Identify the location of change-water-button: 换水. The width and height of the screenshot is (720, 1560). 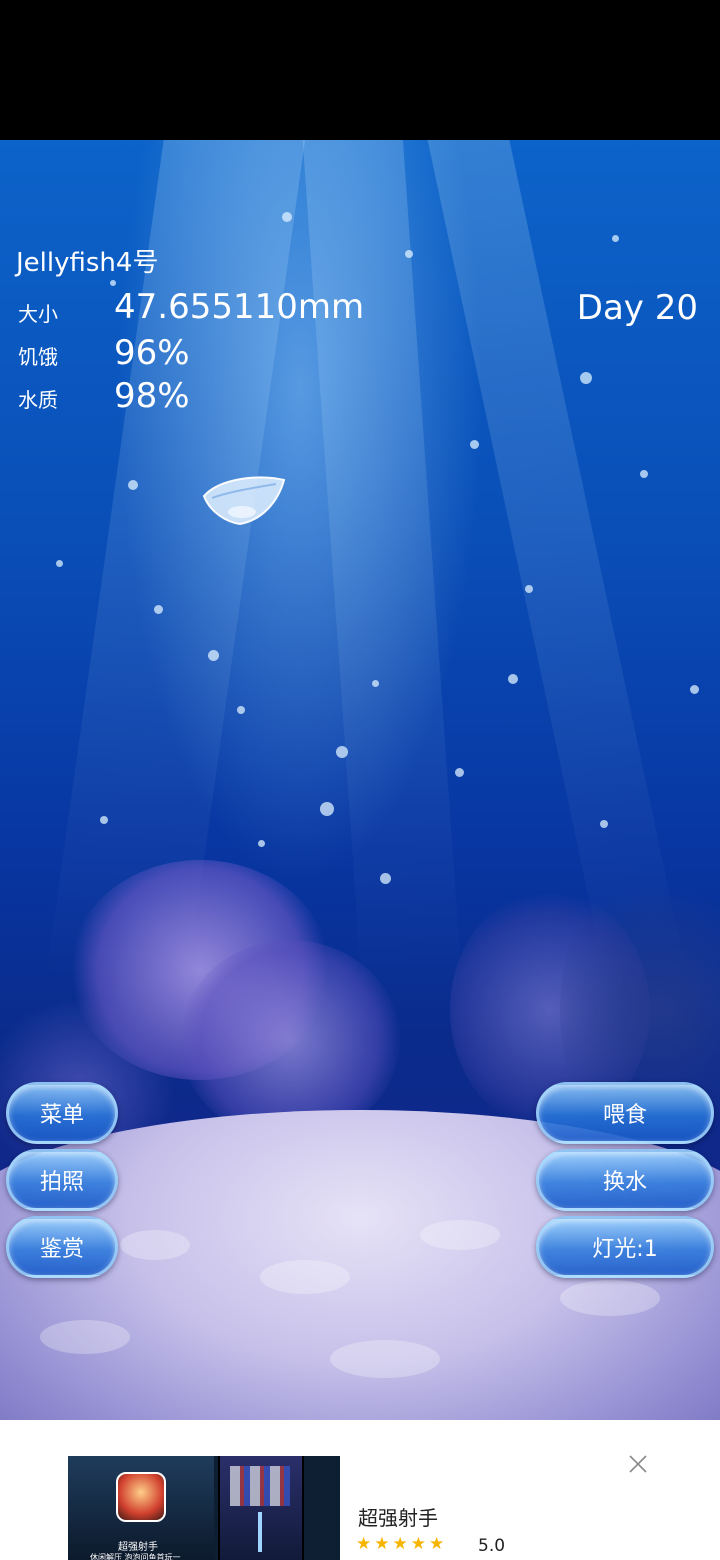
(625, 1180).